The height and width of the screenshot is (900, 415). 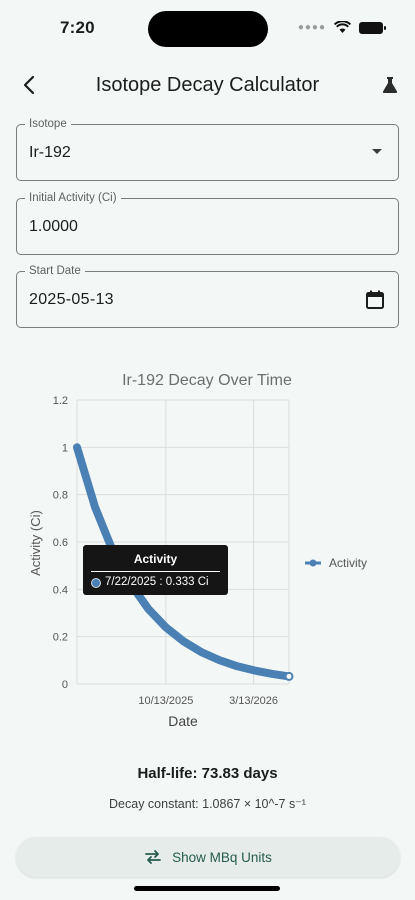 I want to click on show-mbq-units-button: Show MBq Units, so click(x=208, y=857).